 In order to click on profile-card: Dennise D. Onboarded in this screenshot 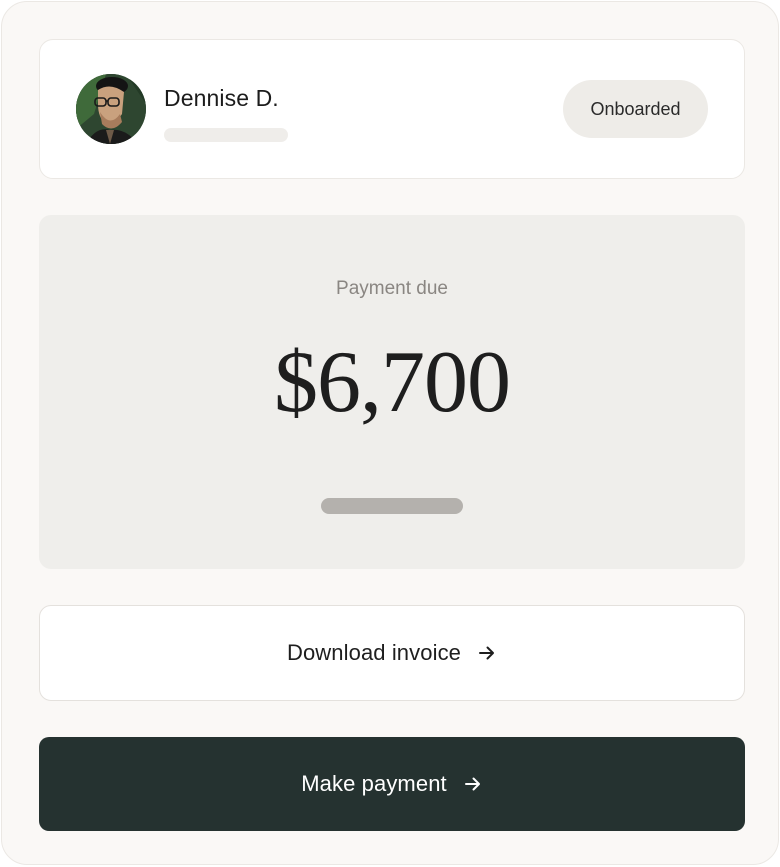, I will do `click(392, 109)`.